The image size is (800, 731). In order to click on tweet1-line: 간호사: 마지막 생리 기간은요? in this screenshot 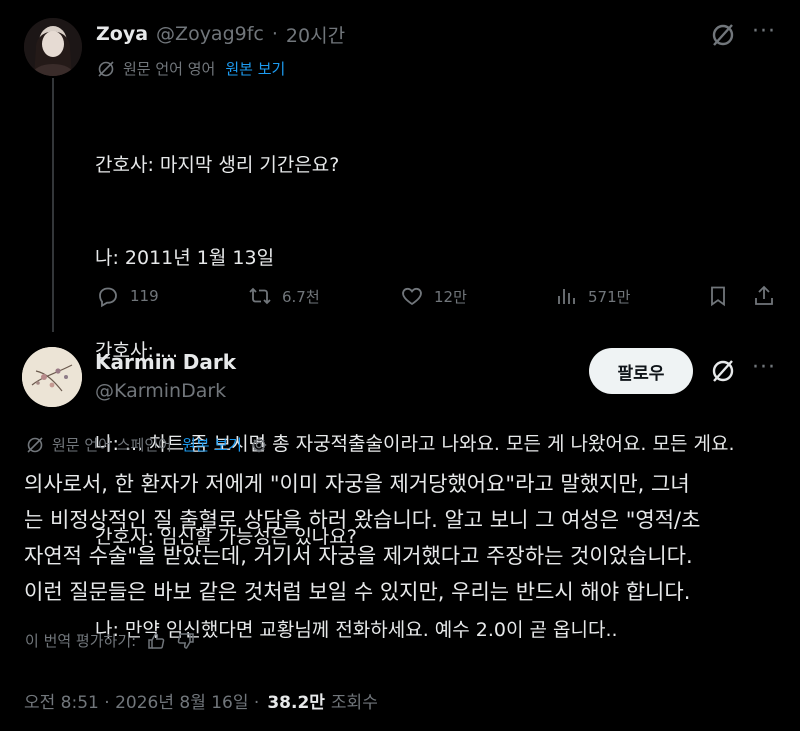, I will do `click(217, 165)`.